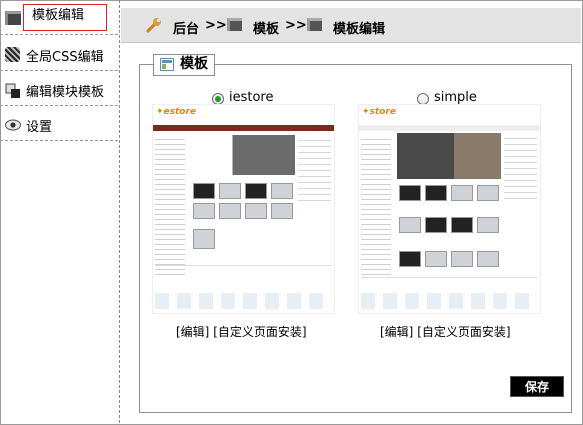 Image resolution: width=583 pixels, height=425 pixels. Describe the element at coordinates (39, 127) in the screenshot. I see `sidebar-item-label: 设置` at that location.